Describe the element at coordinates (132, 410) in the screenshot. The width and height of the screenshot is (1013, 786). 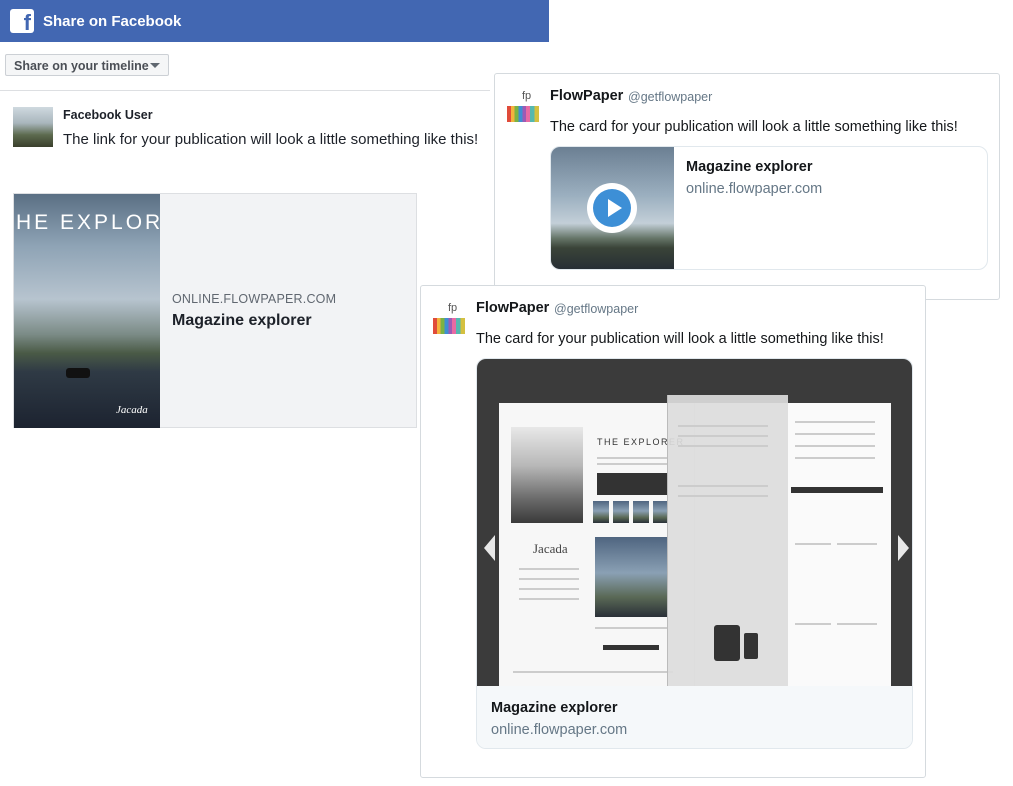
I see `cover-brand: Jacada` at that location.